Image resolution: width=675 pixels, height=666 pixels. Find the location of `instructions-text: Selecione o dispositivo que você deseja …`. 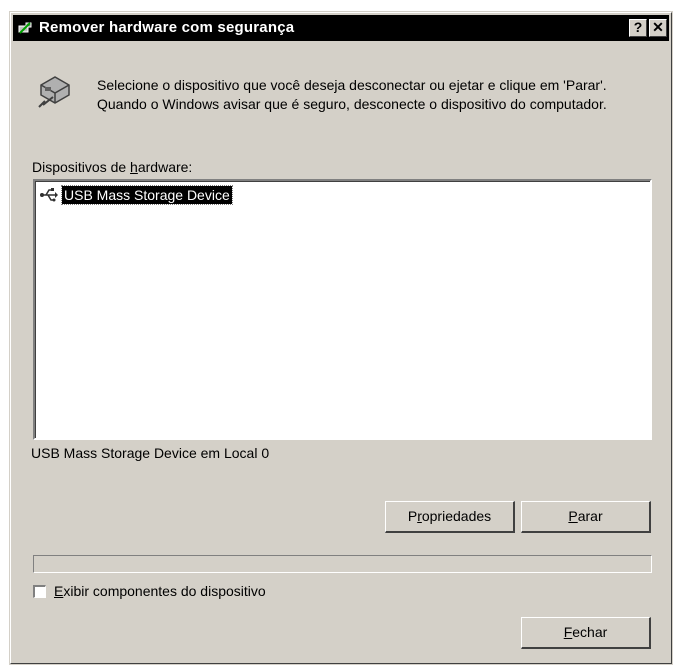

instructions-text: Selecione o dispositivo que você deseja … is located at coordinates (352, 94).